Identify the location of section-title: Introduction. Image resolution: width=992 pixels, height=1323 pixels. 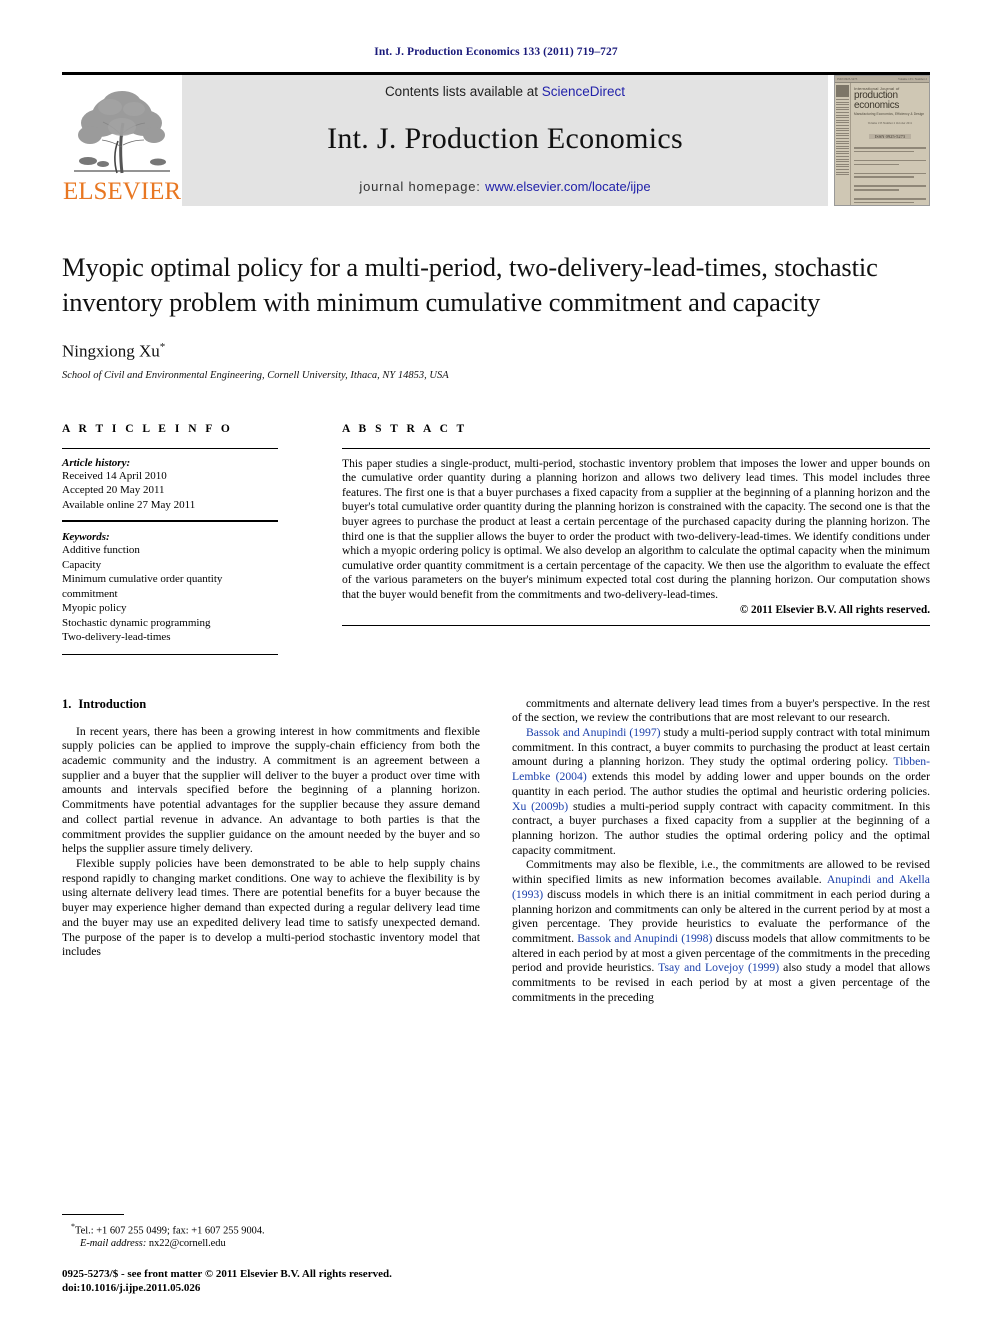
(112, 703).